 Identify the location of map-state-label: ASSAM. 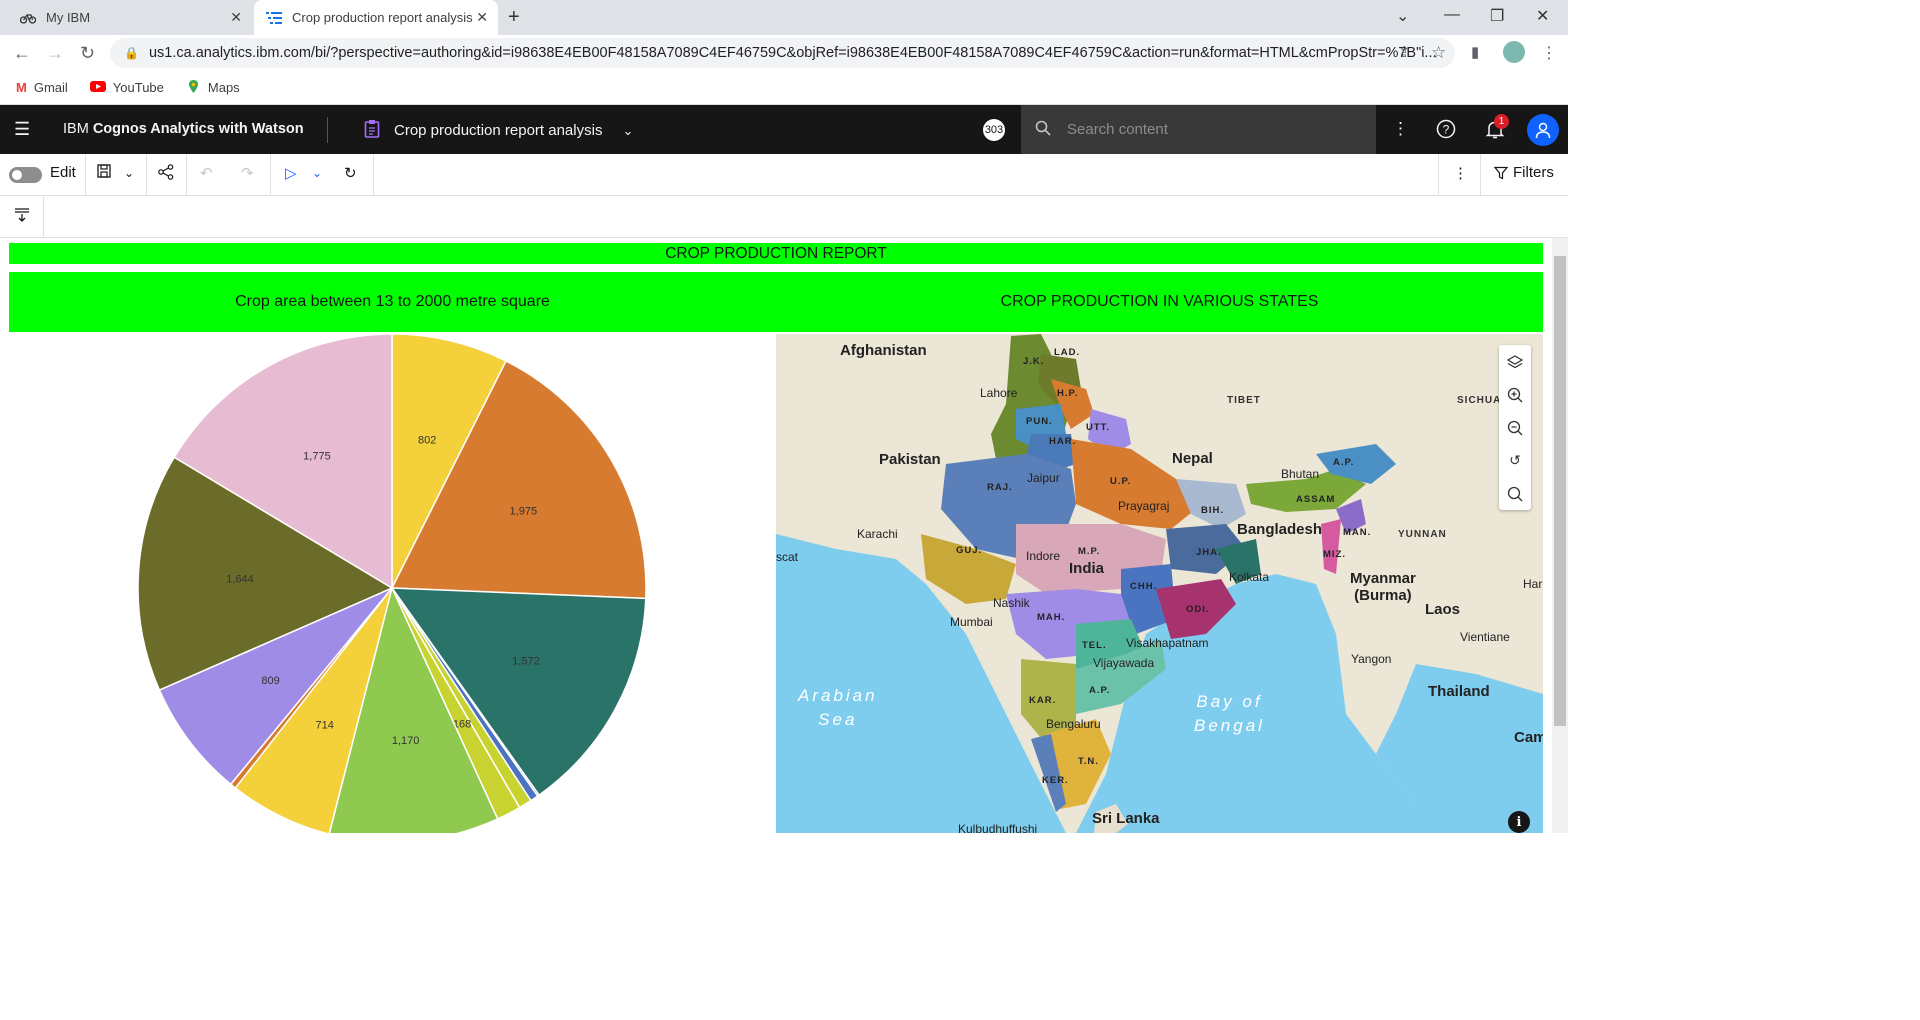
(1316, 499).